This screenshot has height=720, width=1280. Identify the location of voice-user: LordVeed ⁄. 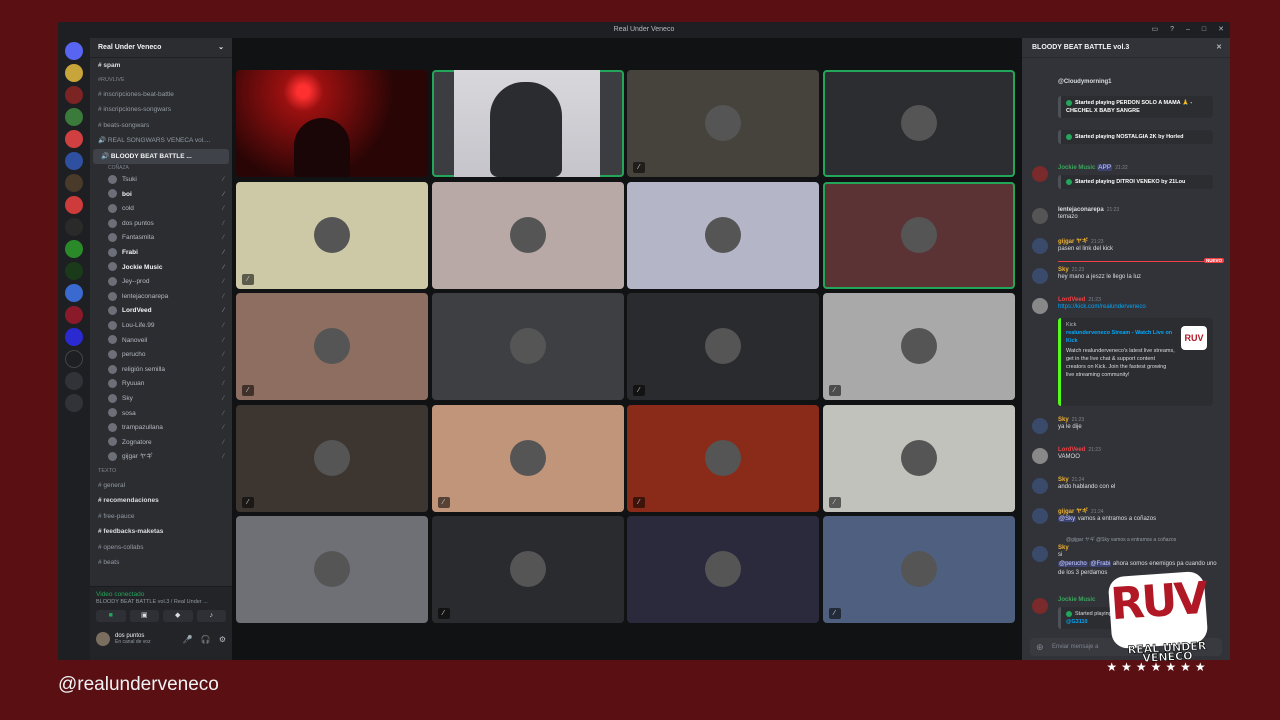
(161, 311).